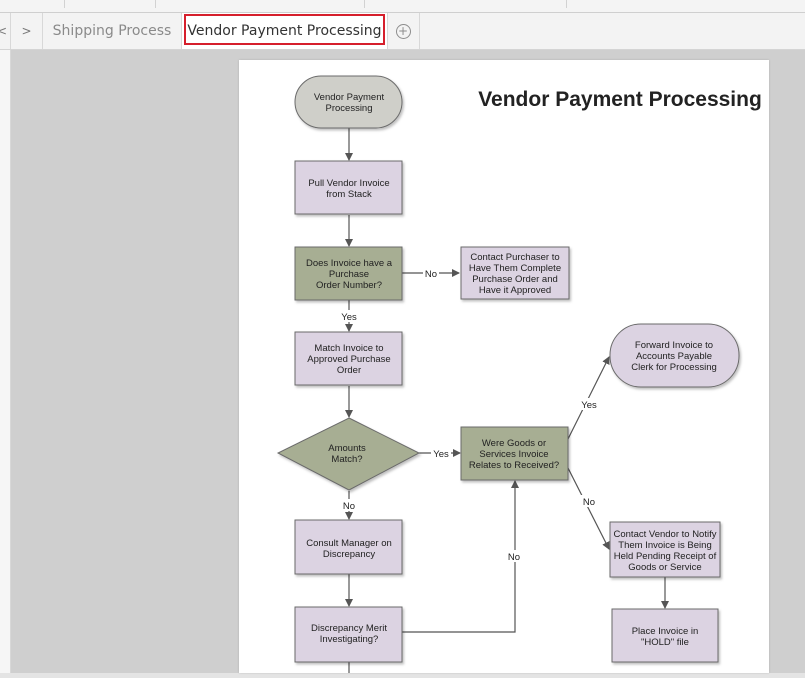 Image resolution: width=805 pixels, height=678 pixels. I want to click on merit-label: Discrepancy Merit Investigating?, so click(349, 634).